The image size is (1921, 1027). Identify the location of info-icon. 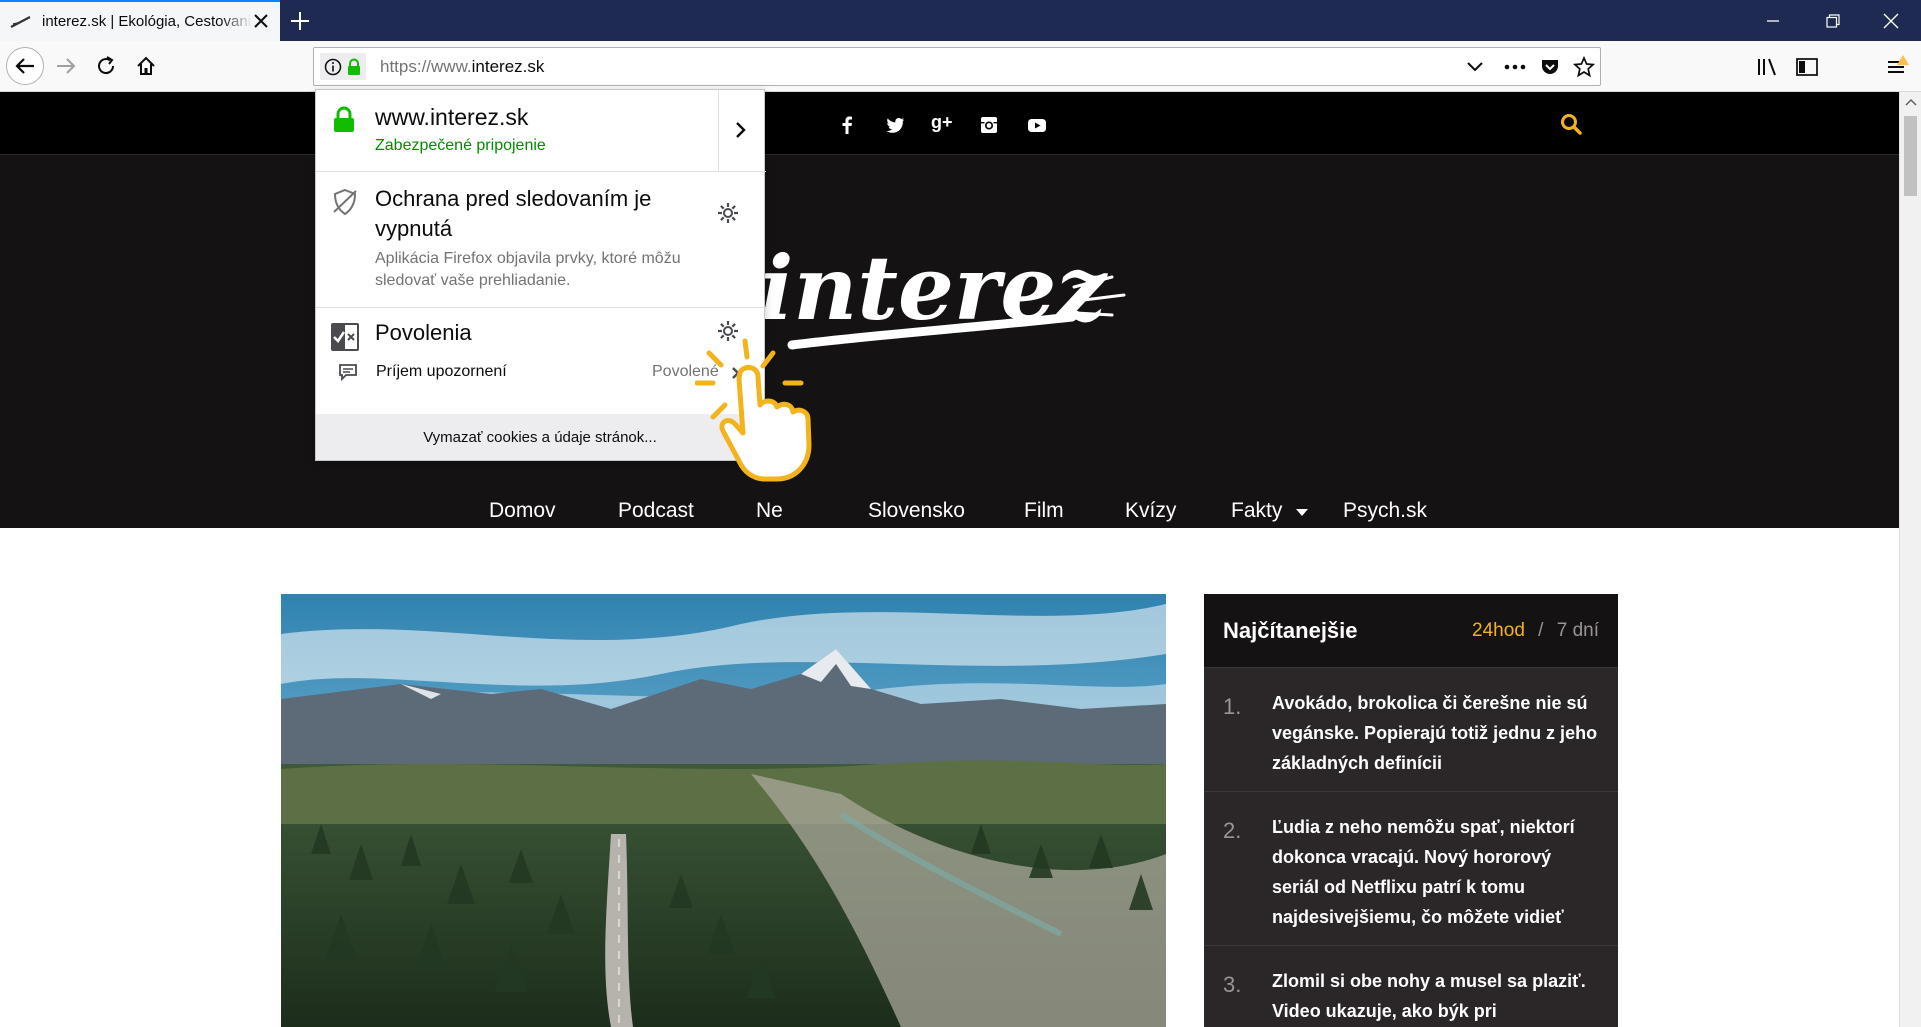
(333, 66).